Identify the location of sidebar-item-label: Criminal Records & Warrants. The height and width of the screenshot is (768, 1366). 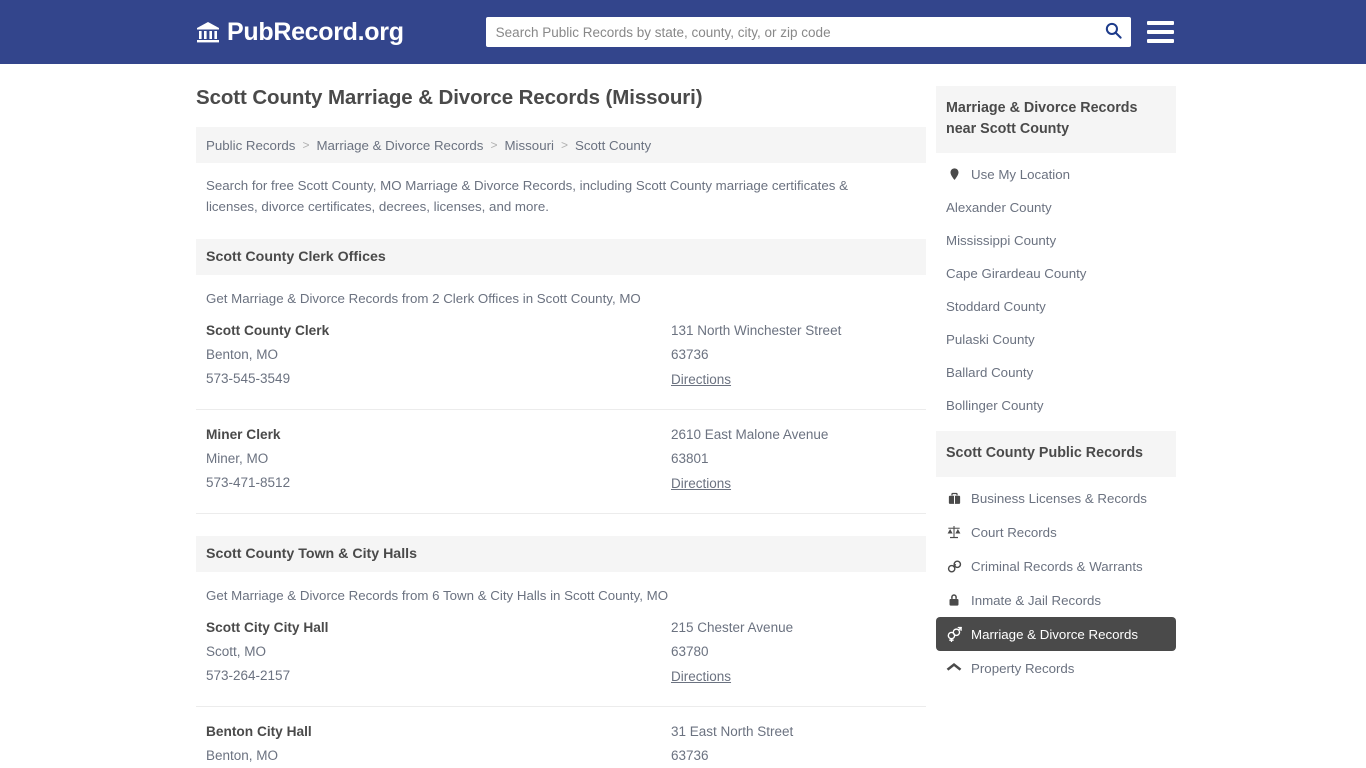
(1057, 566).